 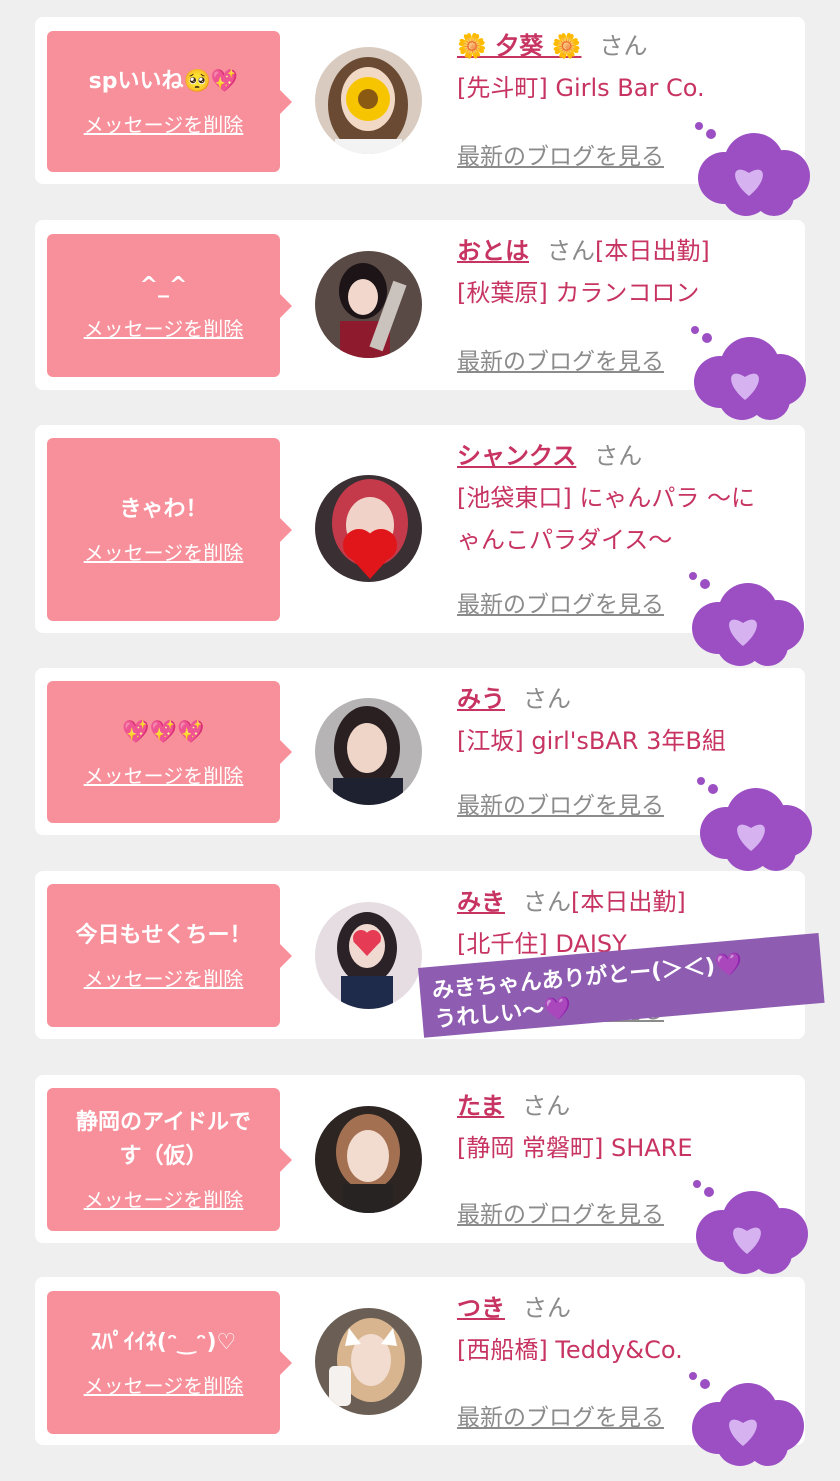 What do you see at coordinates (575, 1148) in the screenshot?
I see `shop-name: [静岡 常磐町] SHARE` at bounding box center [575, 1148].